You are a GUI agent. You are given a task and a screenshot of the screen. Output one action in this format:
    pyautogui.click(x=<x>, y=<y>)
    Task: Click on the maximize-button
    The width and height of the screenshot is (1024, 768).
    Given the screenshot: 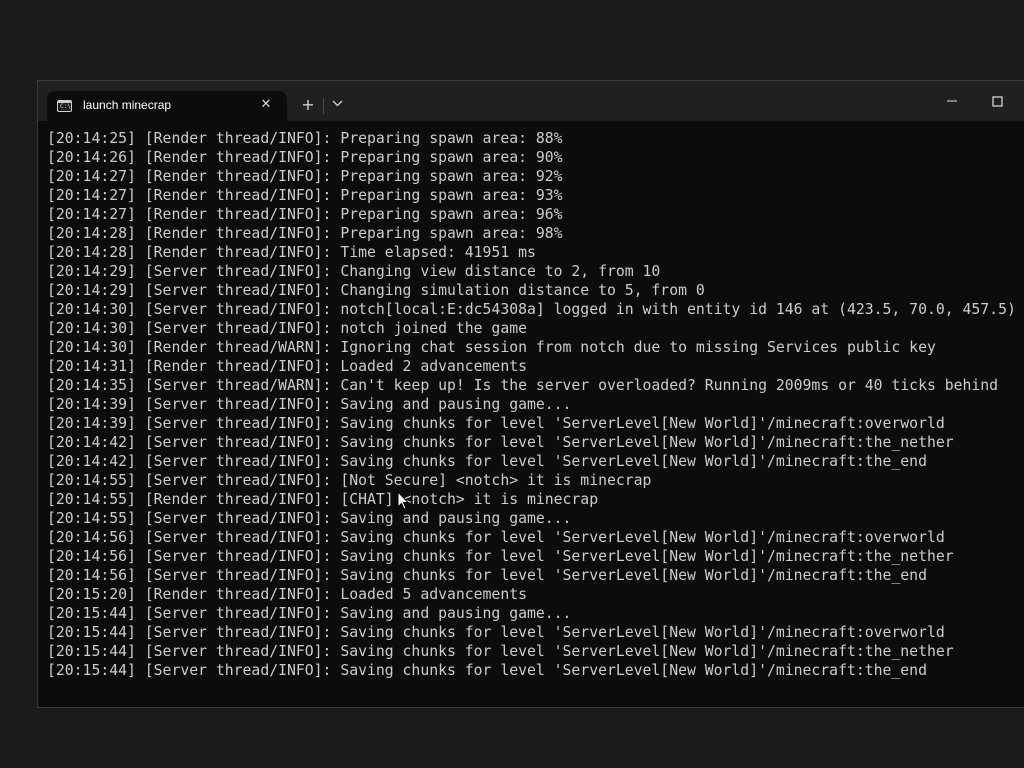 What is the action you would take?
    pyautogui.click(x=998, y=101)
    